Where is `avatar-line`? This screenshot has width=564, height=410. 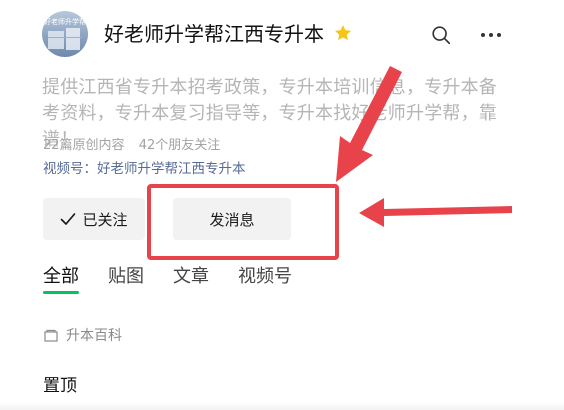 avatar-line is located at coordinates (65, 37).